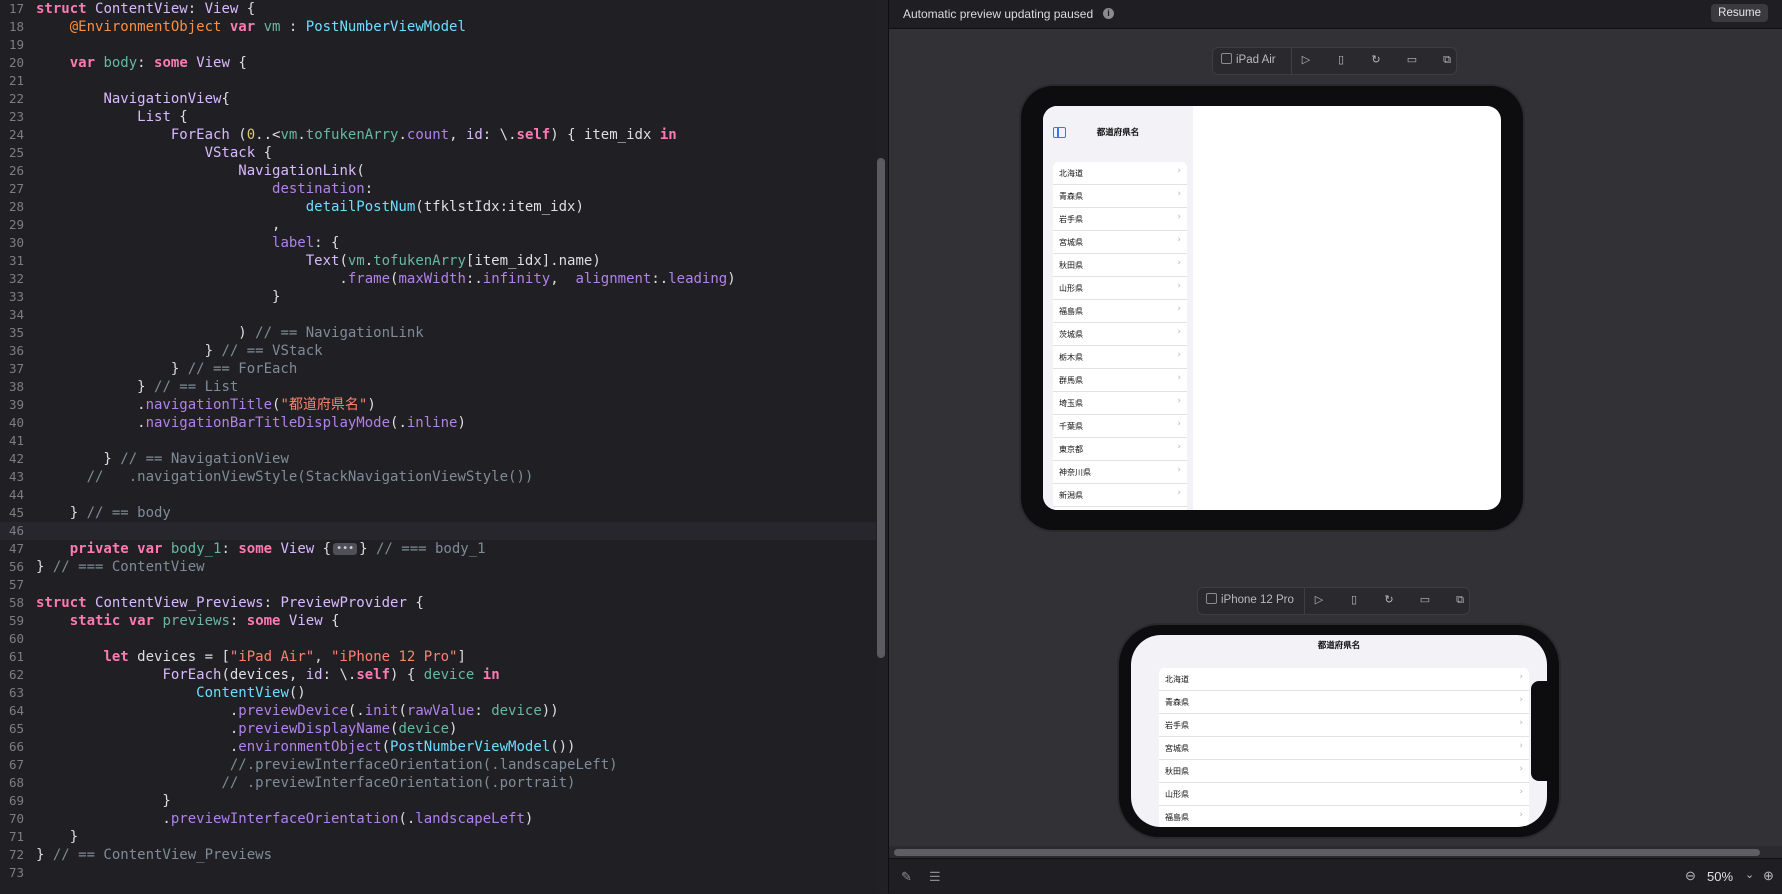 The image size is (1782, 894). Describe the element at coordinates (128, 513) in the screenshot. I see `code-token: // == body` at that location.